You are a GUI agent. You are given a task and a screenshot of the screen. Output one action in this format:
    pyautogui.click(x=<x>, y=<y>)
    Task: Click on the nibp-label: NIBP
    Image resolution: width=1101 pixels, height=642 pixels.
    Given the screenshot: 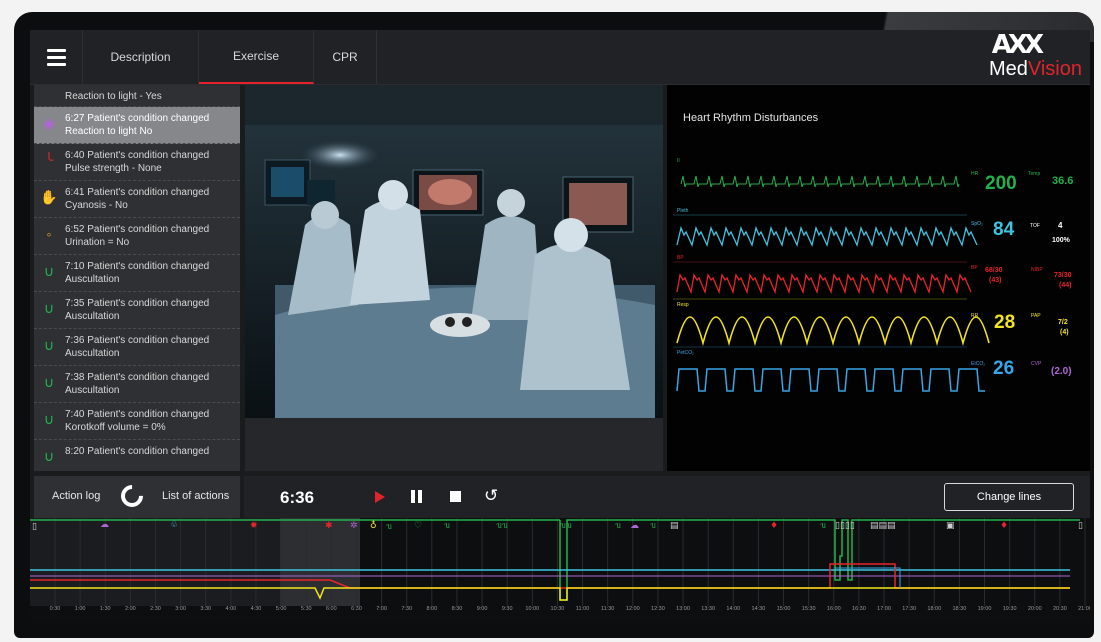 What is the action you would take?
    pyautogui.click(x=1037, y=270)
    